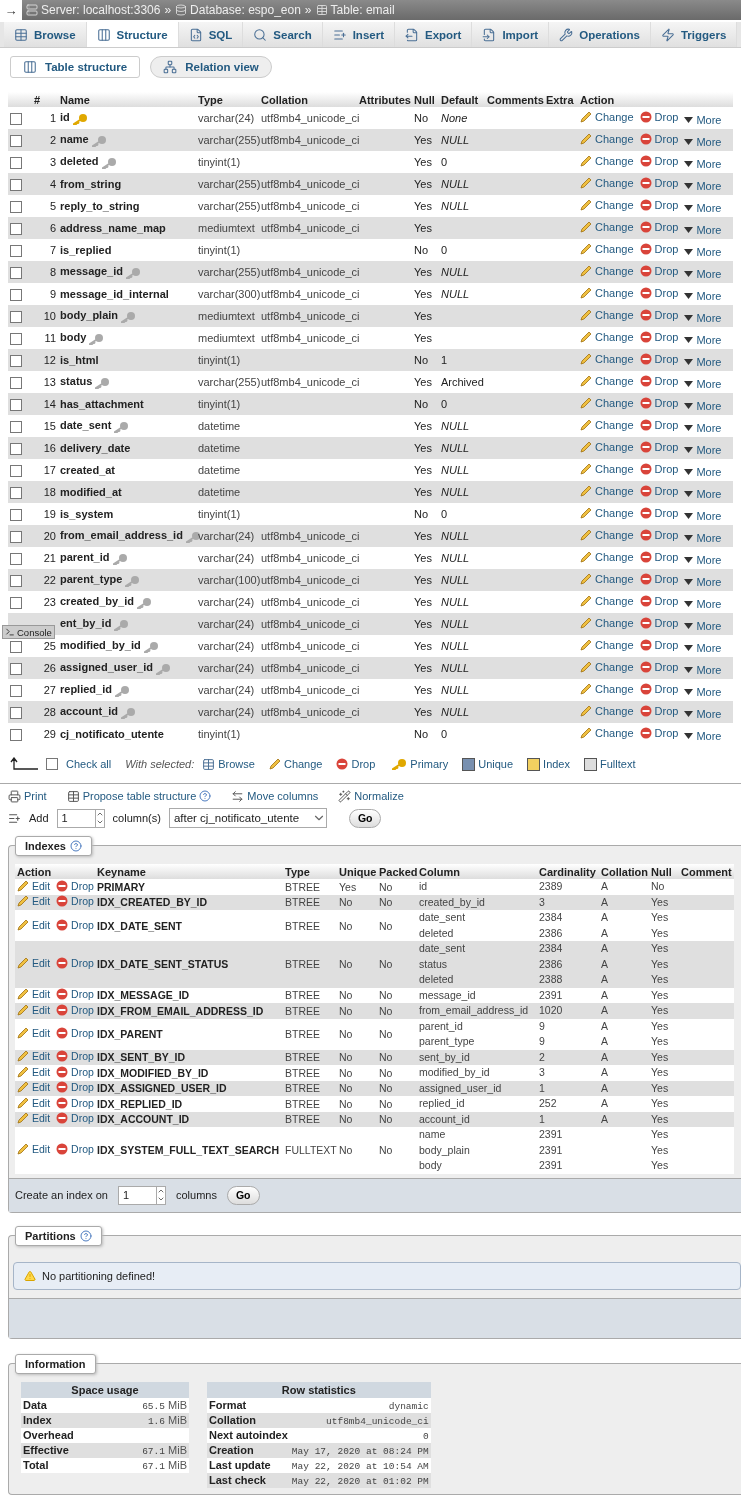 This screenshot has width=741, height=1508. What do you see at coordinates (600, 34) in the screenshot?
I see `tab: Operations` at bounding box center [600, 34].